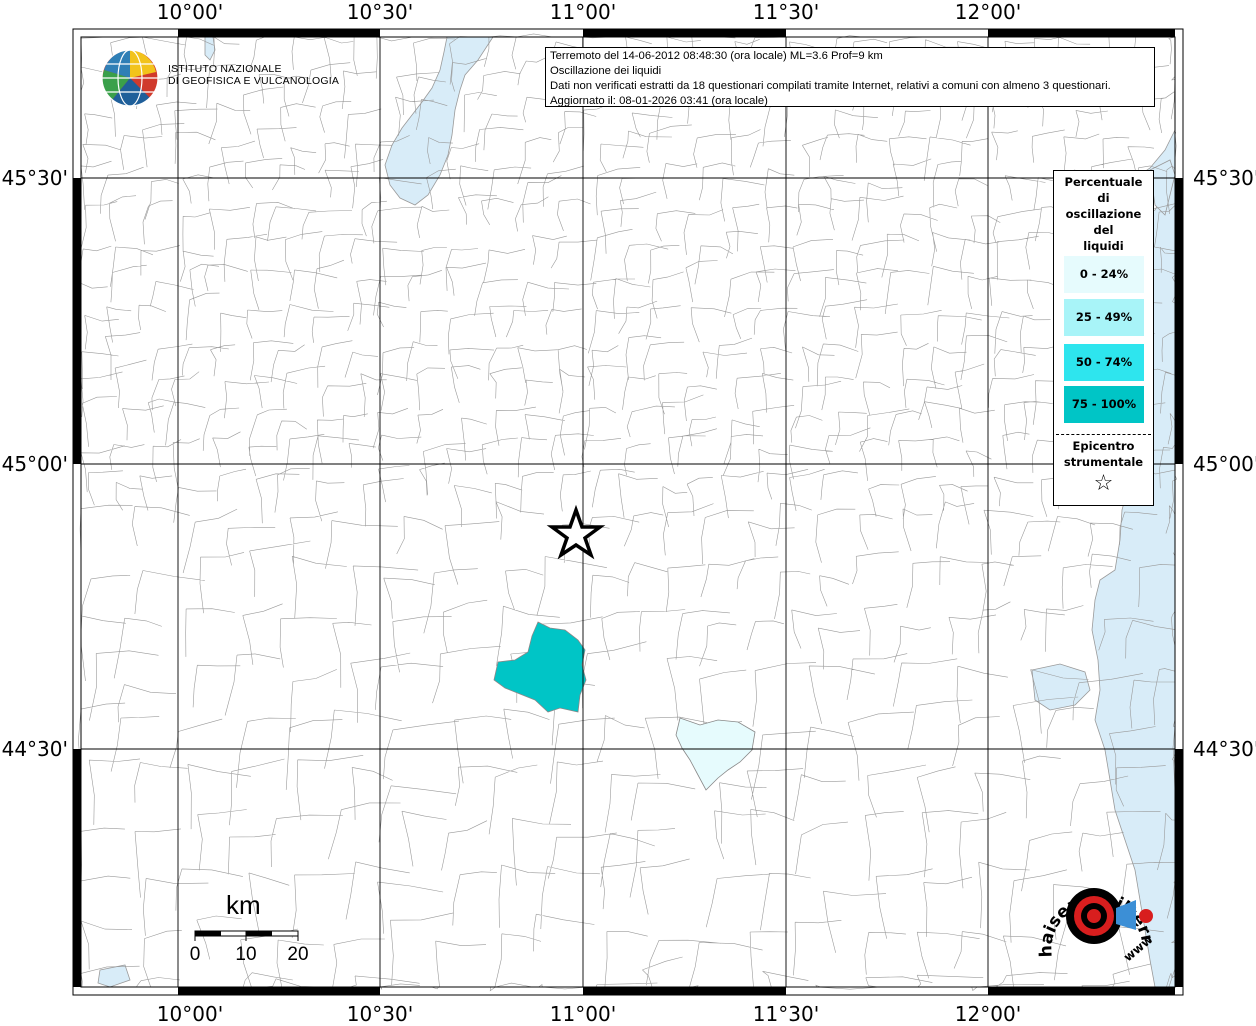 This screenshot has height=1026, width=1256. What do you see at coordinates (130, 78) in the screenshot?
I see `ingv-globe-logo` at bounding box center [130, 78].